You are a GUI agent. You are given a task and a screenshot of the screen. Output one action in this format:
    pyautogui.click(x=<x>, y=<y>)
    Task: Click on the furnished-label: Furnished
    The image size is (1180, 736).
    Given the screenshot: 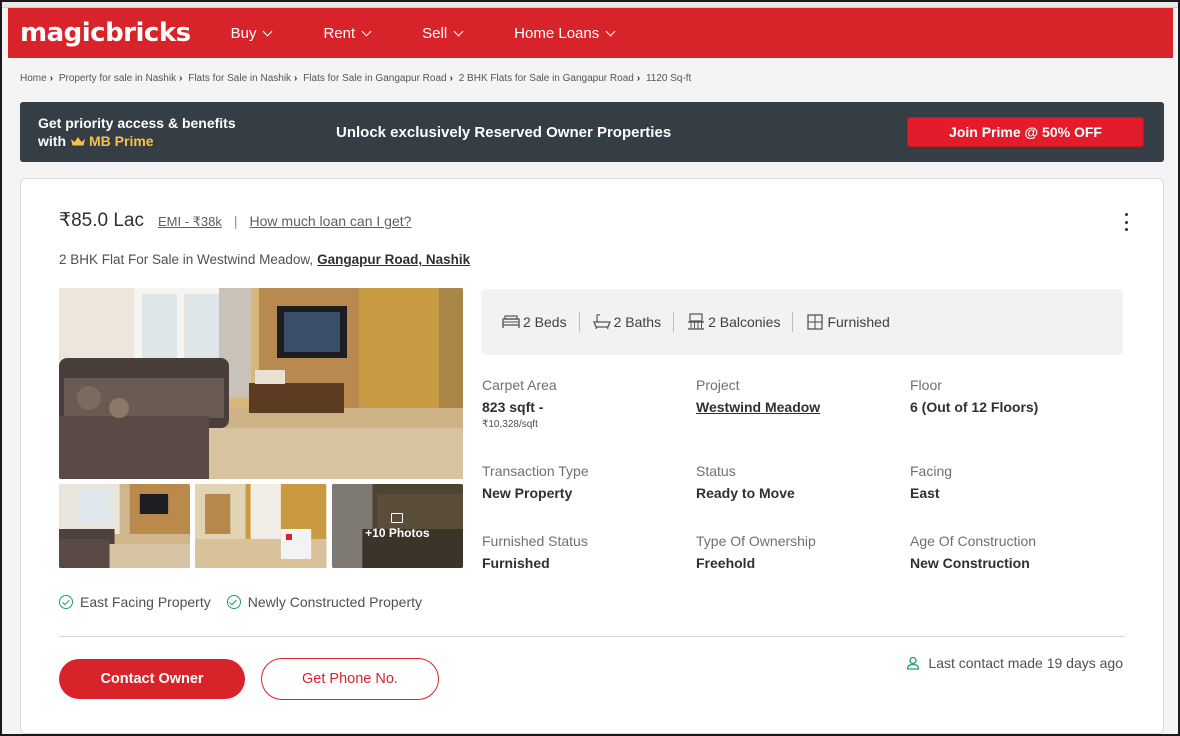 What is the action you would take?
    pyautogui.click(x=858, y=322)
    